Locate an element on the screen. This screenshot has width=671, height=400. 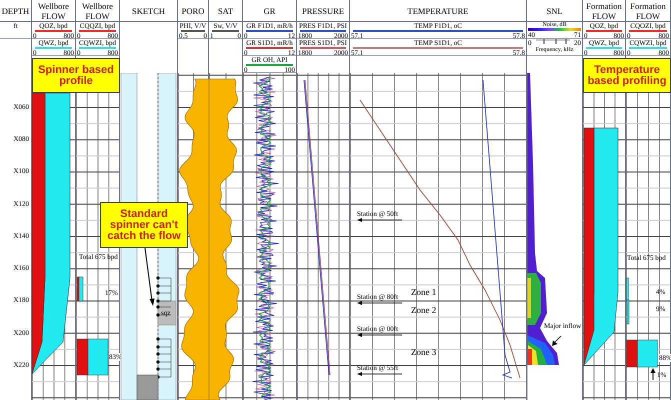
callout-note: Spinner based profile is located at coordinates (76, 75).